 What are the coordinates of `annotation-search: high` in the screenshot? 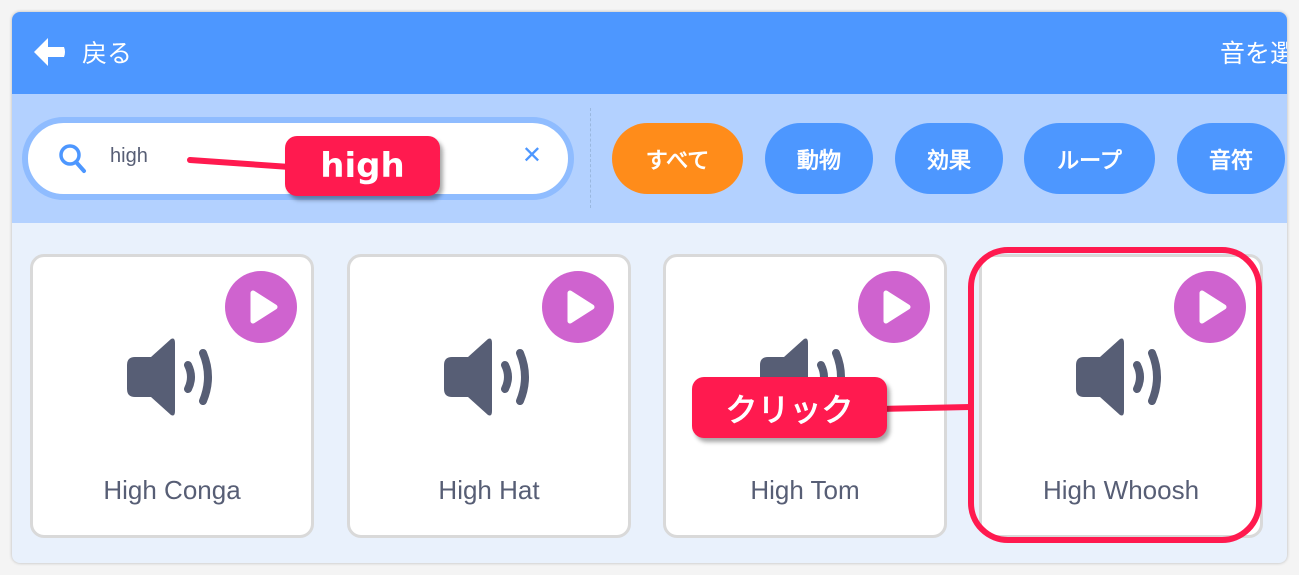 It's located at (362, 166).